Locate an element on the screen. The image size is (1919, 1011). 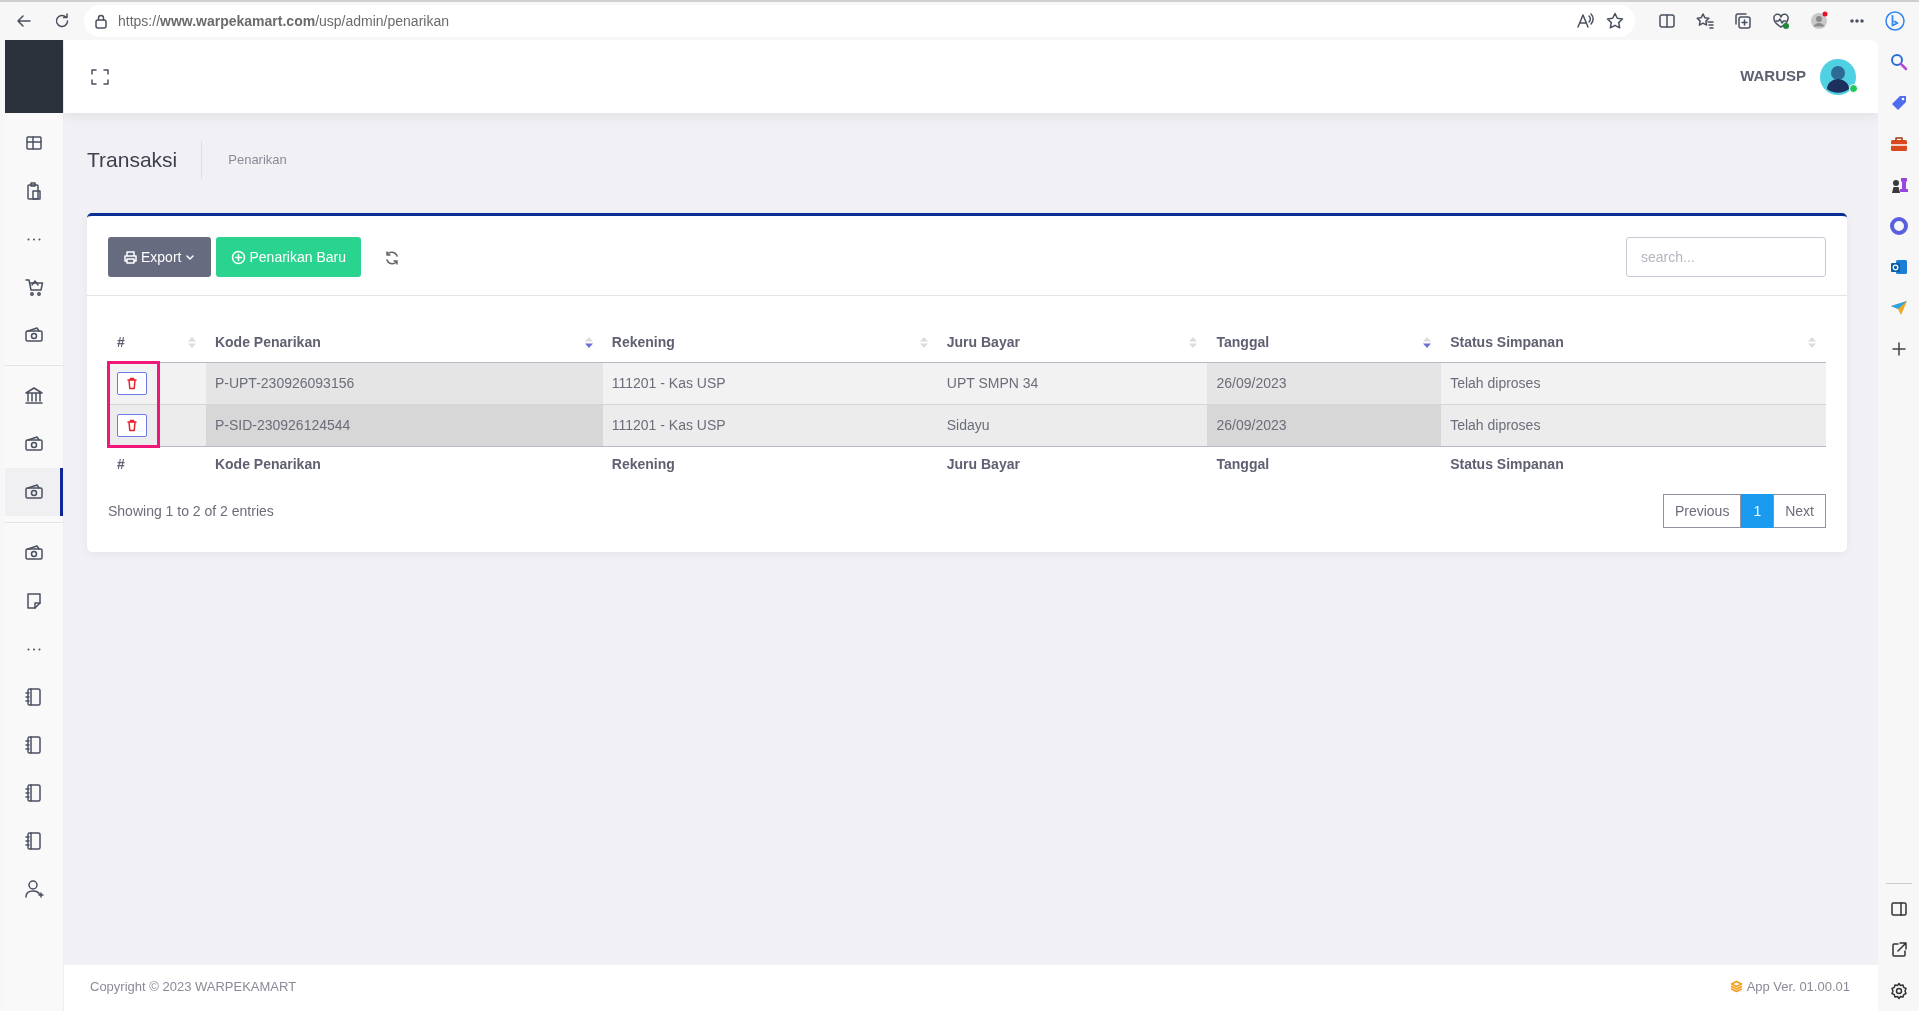
next-button: Next is located at coordinates (1799, 511).